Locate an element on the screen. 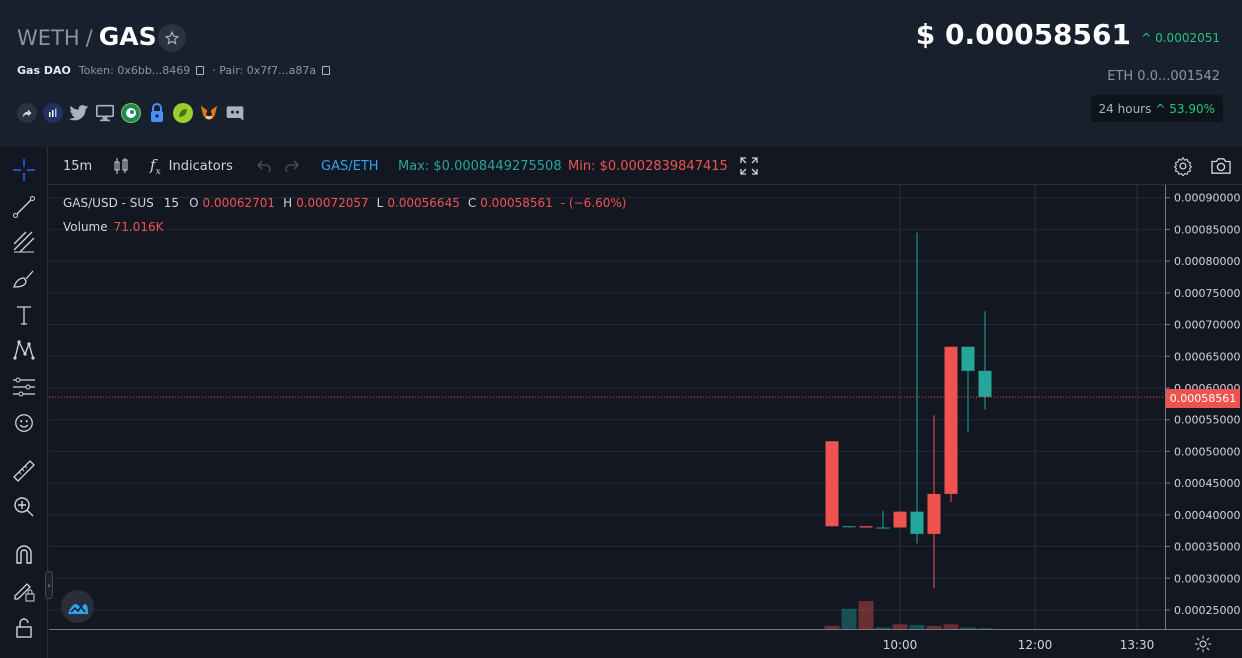 This screenshot has height=658, width=1242. zoom-in-icon is located at coordinates (24, 507).